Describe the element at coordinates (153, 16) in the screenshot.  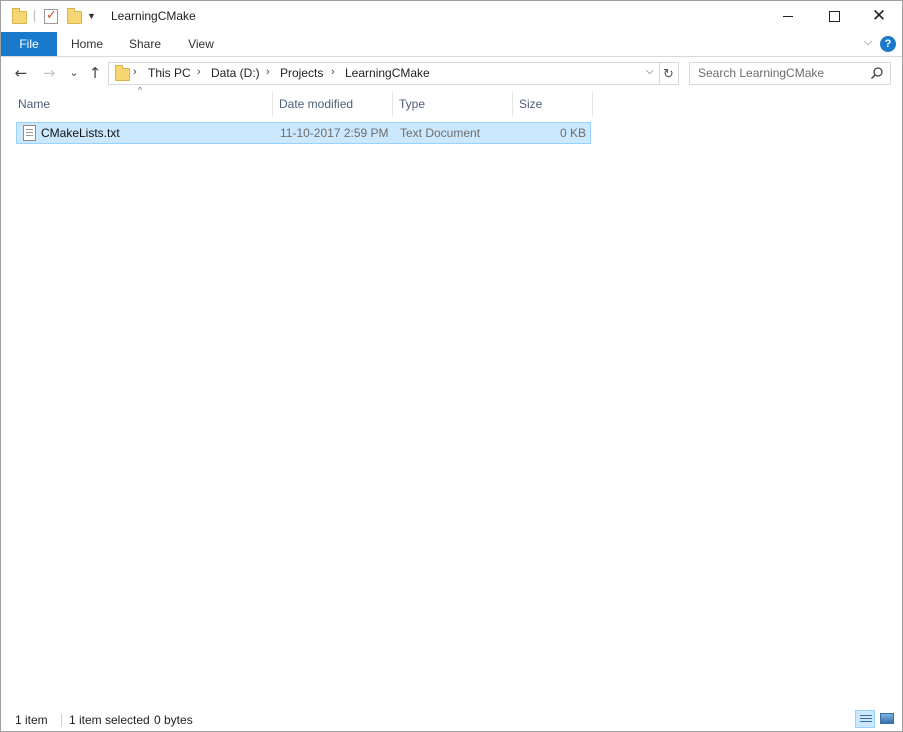
I see `window-title: LearningCMake` at that location.